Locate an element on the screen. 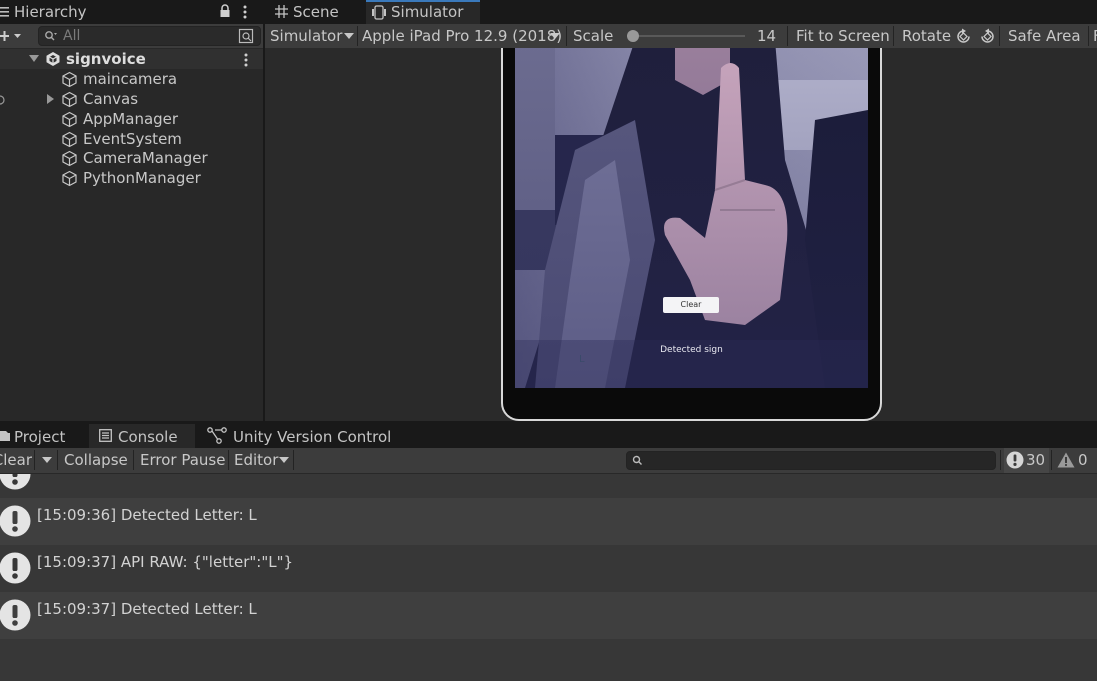  hierarchy-tab: Hierarchy is located at coordinates (50, 12).